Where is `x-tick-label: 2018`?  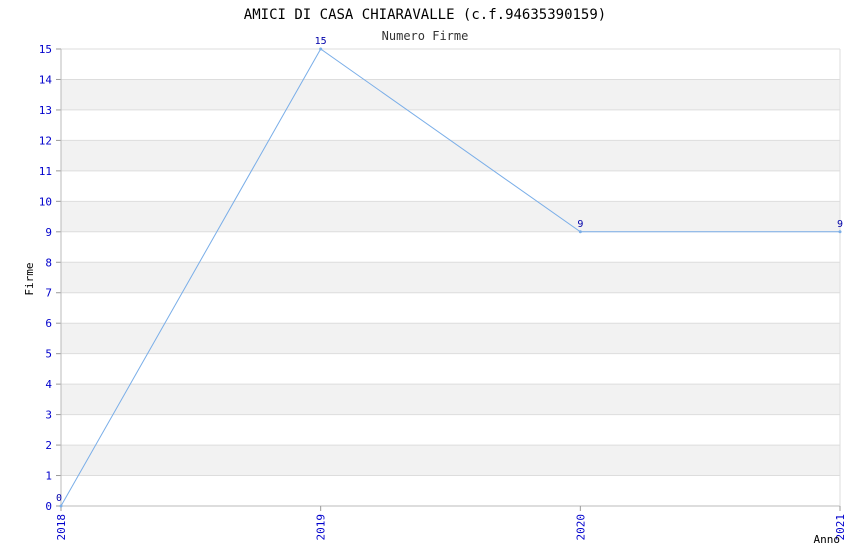
x-tick-label: 2018 is located at coordinates (61, 527).